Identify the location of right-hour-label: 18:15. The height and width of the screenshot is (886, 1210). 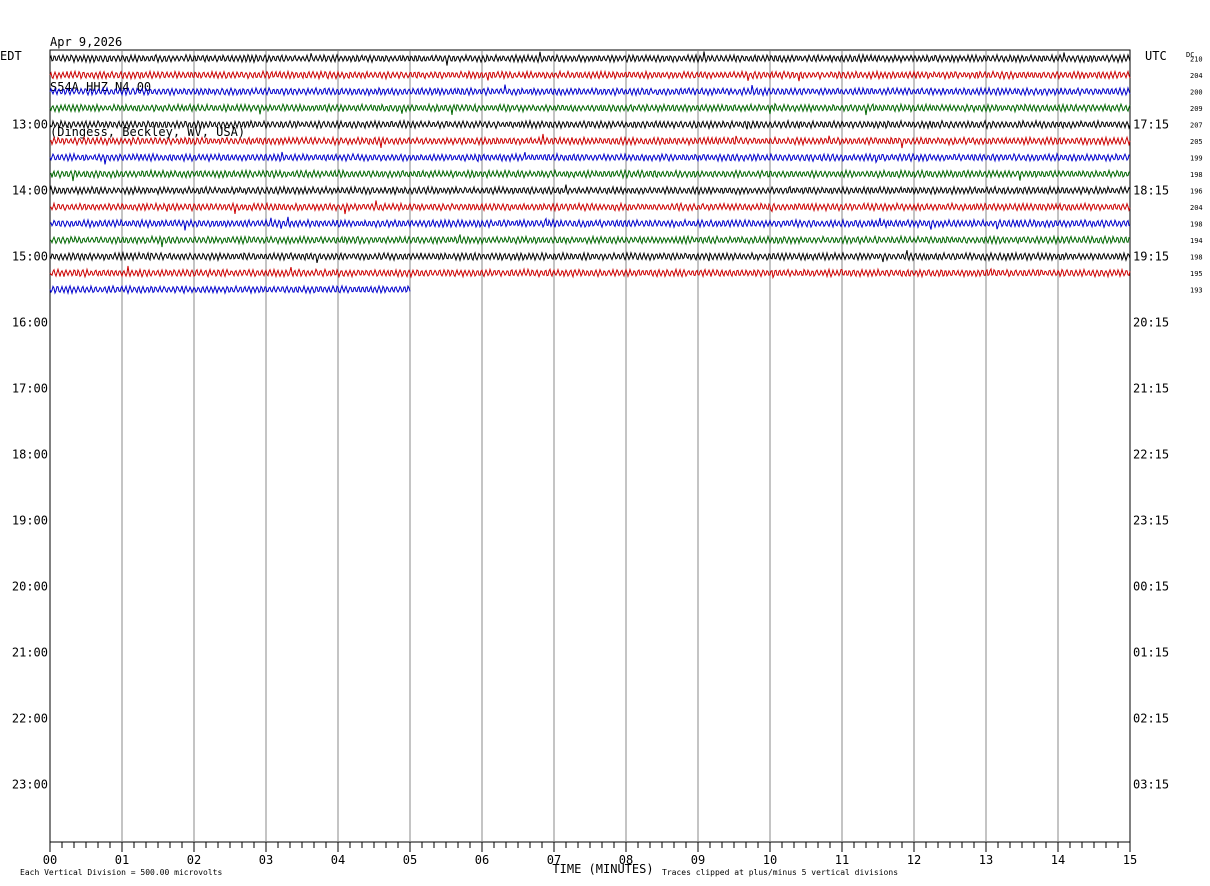
(1151, 191).